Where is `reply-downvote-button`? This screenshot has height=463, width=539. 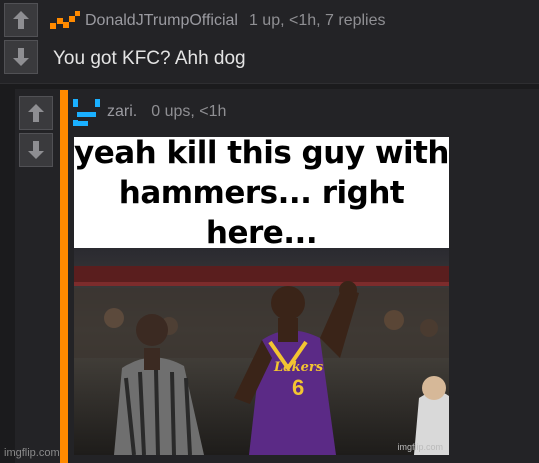
reply-downvote-button is located at coordinates (36, 150).